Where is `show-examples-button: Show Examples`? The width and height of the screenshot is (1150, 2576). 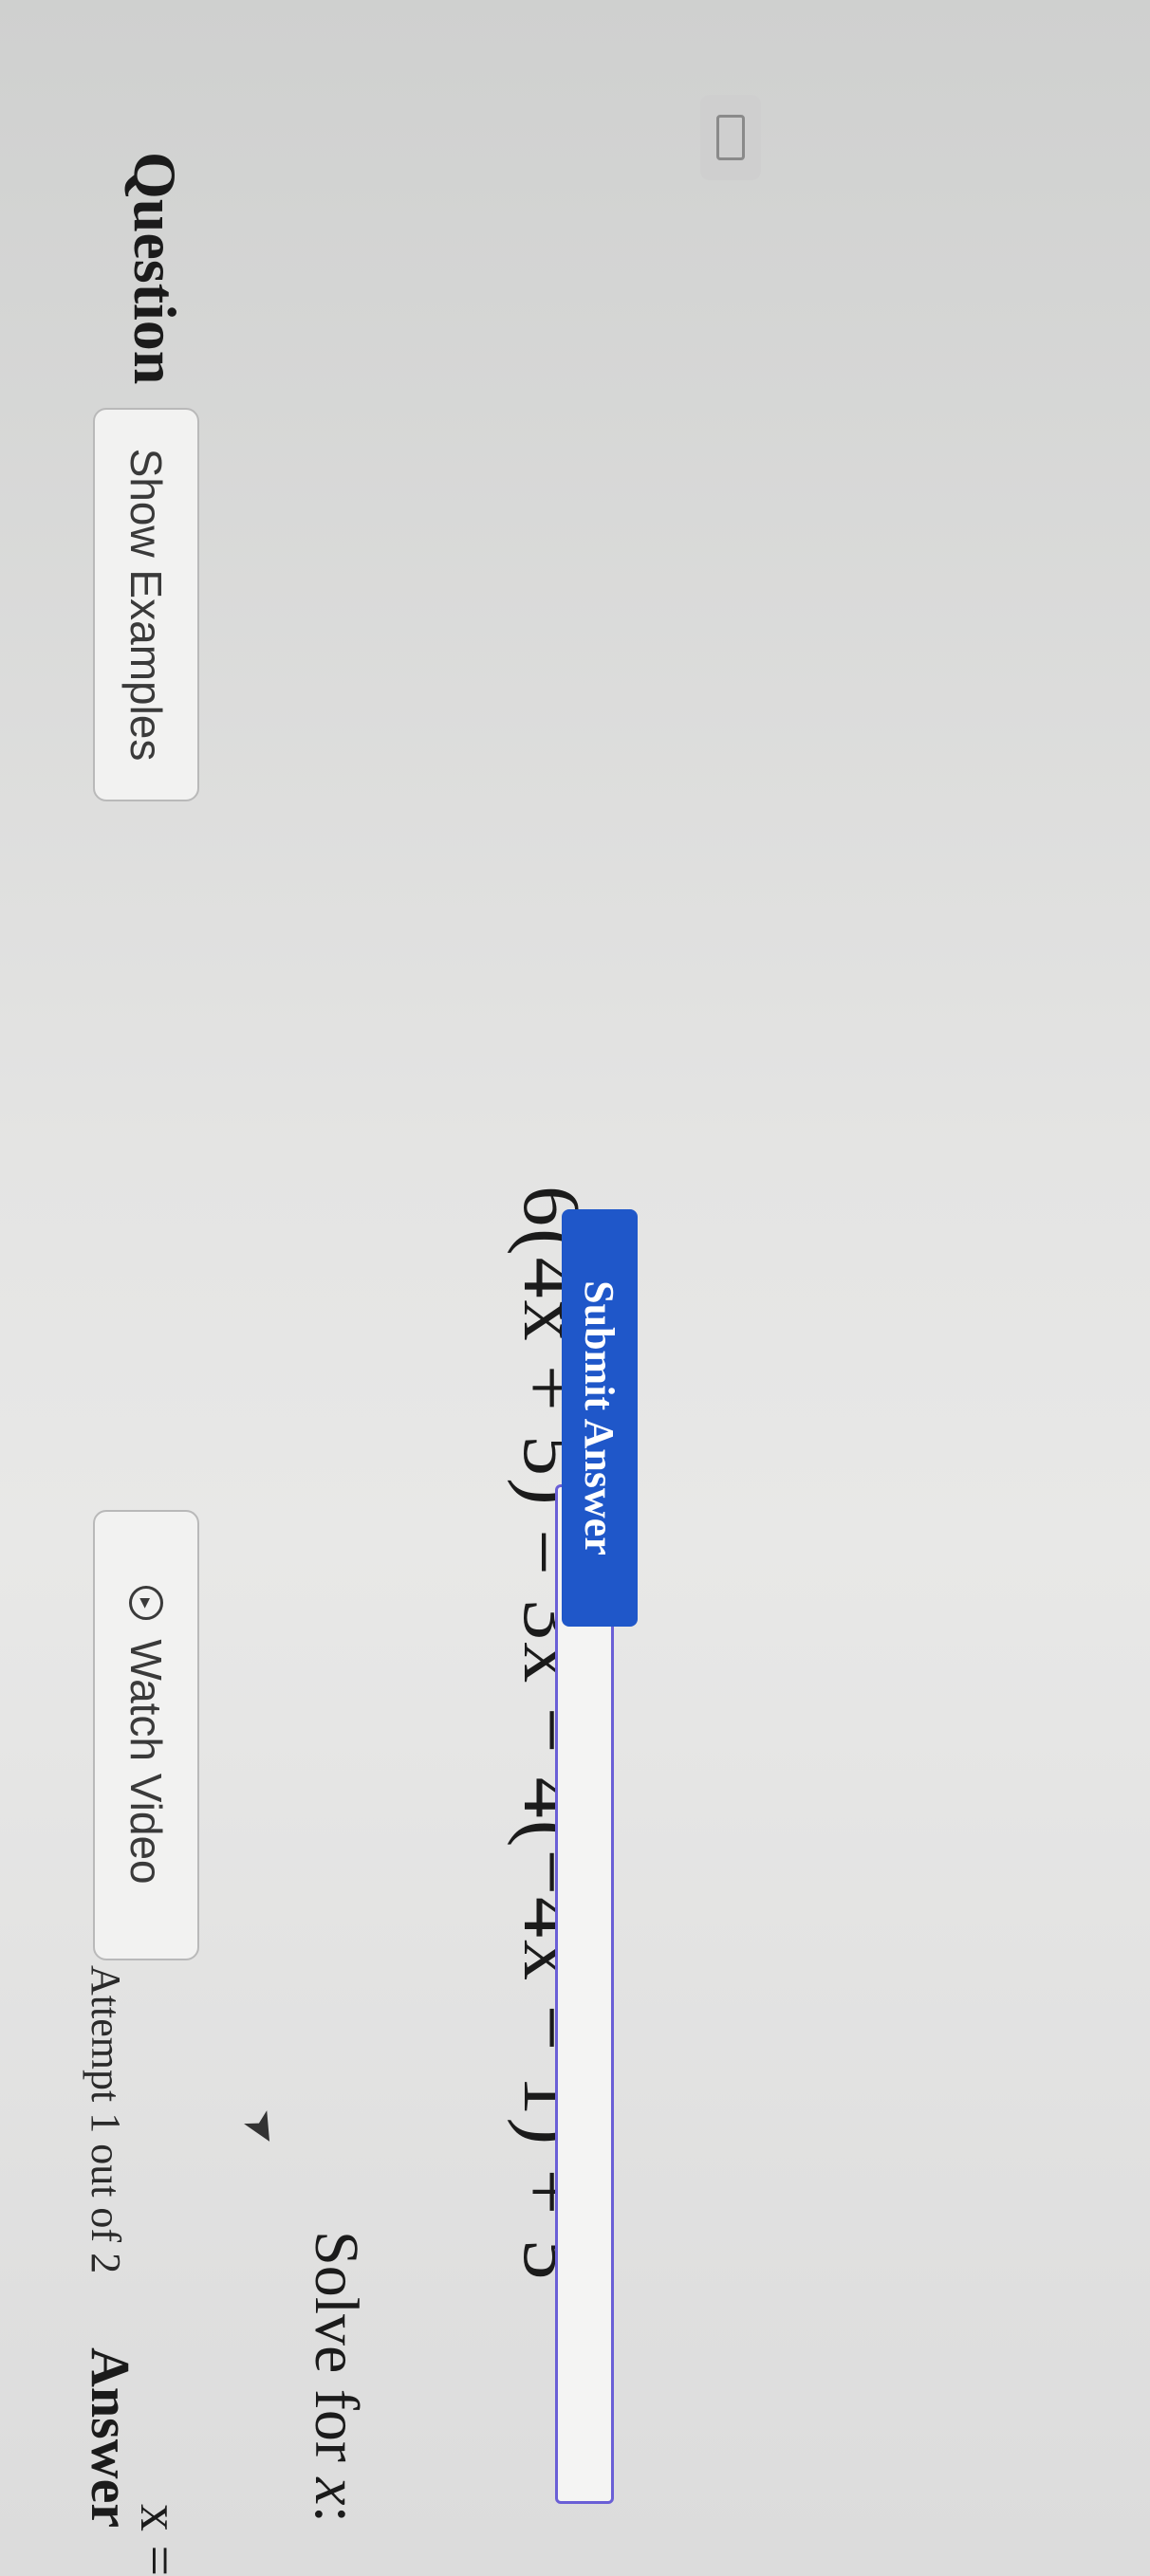 show-examples-button: Show Examples is located at coordinates (146, 604).